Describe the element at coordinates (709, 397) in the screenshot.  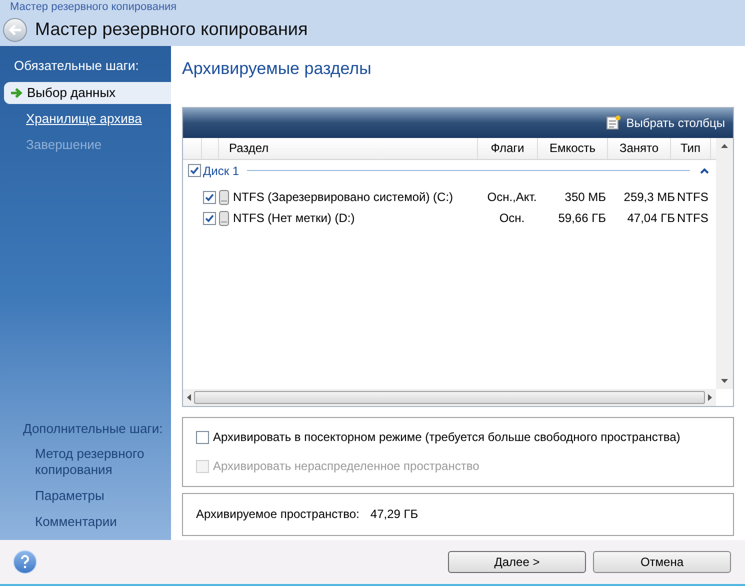
I see `scroll-right-icon` at that location.